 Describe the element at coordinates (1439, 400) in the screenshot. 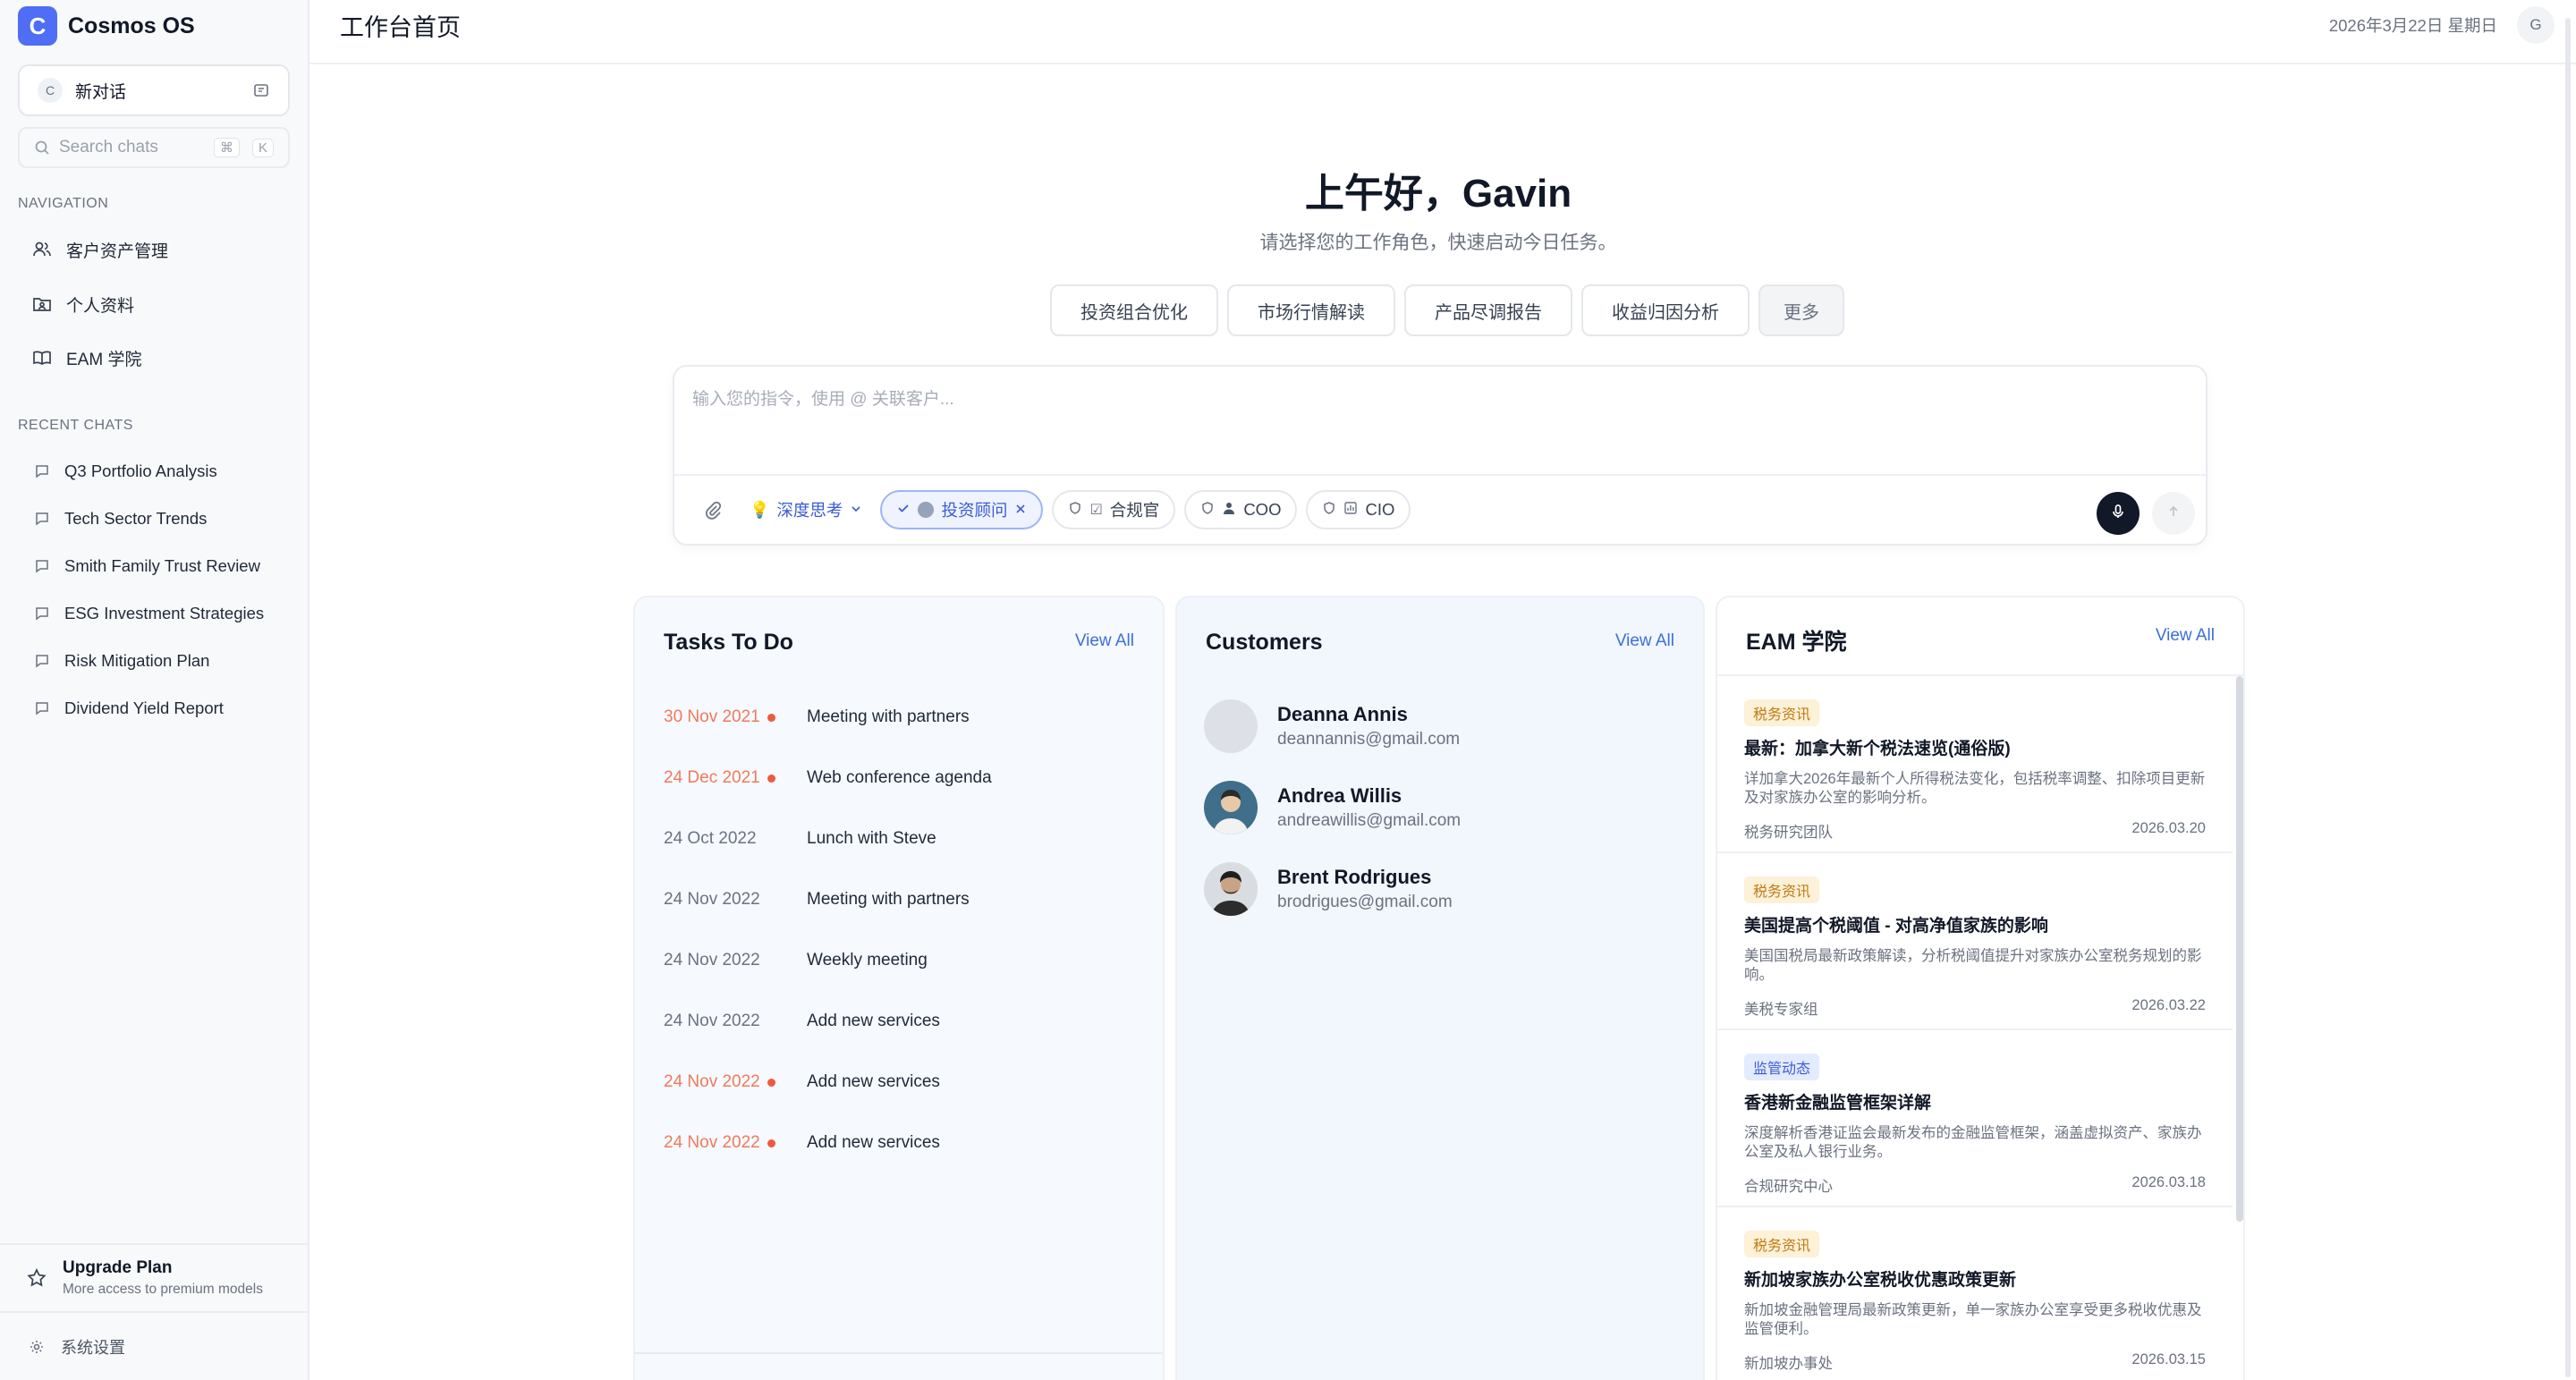

I see `command-input` at that location.